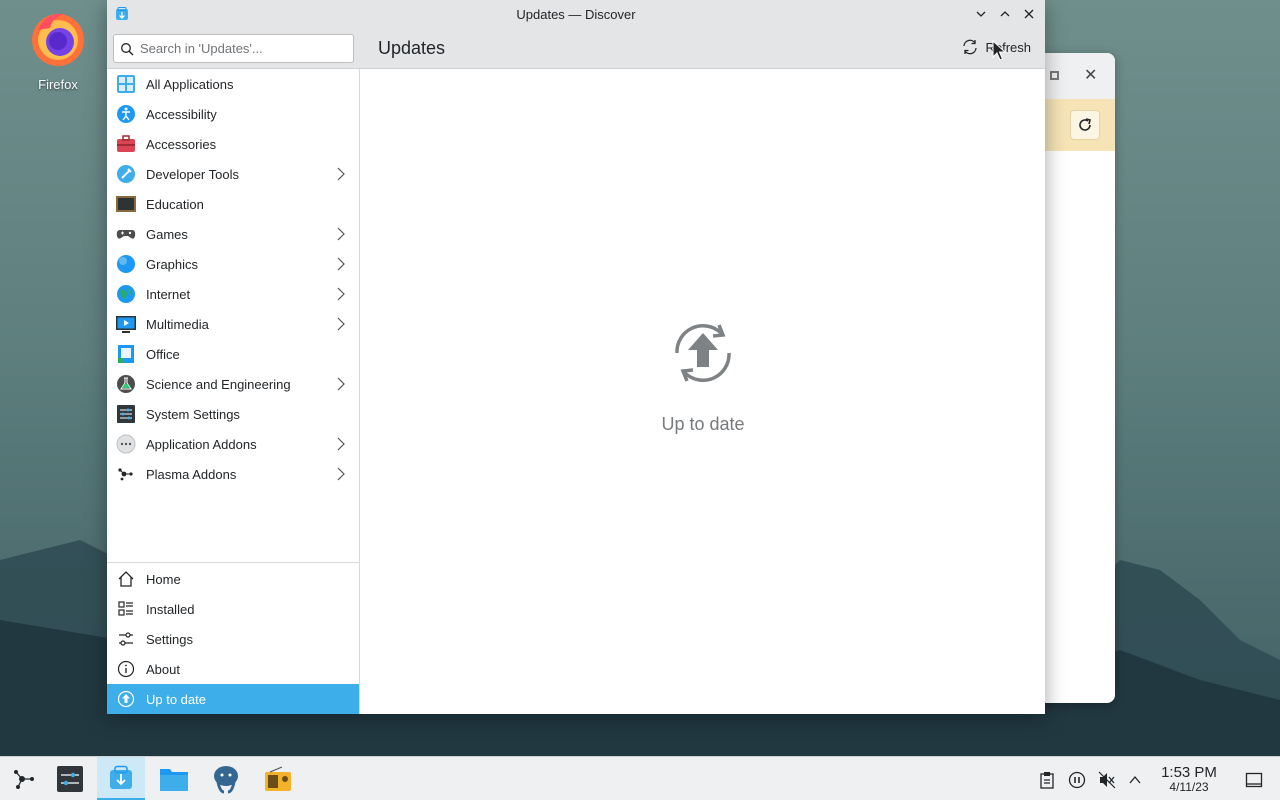 The height and width of the screenshot is (800, 1280). I want to click on tray-clipboard, so click(1047, 780).